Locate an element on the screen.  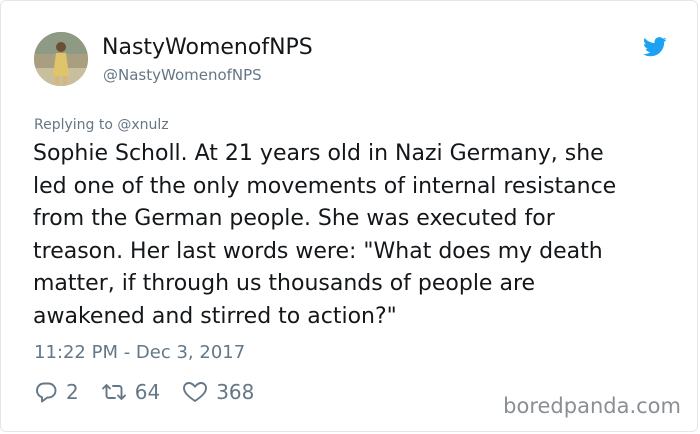
reply-count: 2 is located at coordinates (72, 392).